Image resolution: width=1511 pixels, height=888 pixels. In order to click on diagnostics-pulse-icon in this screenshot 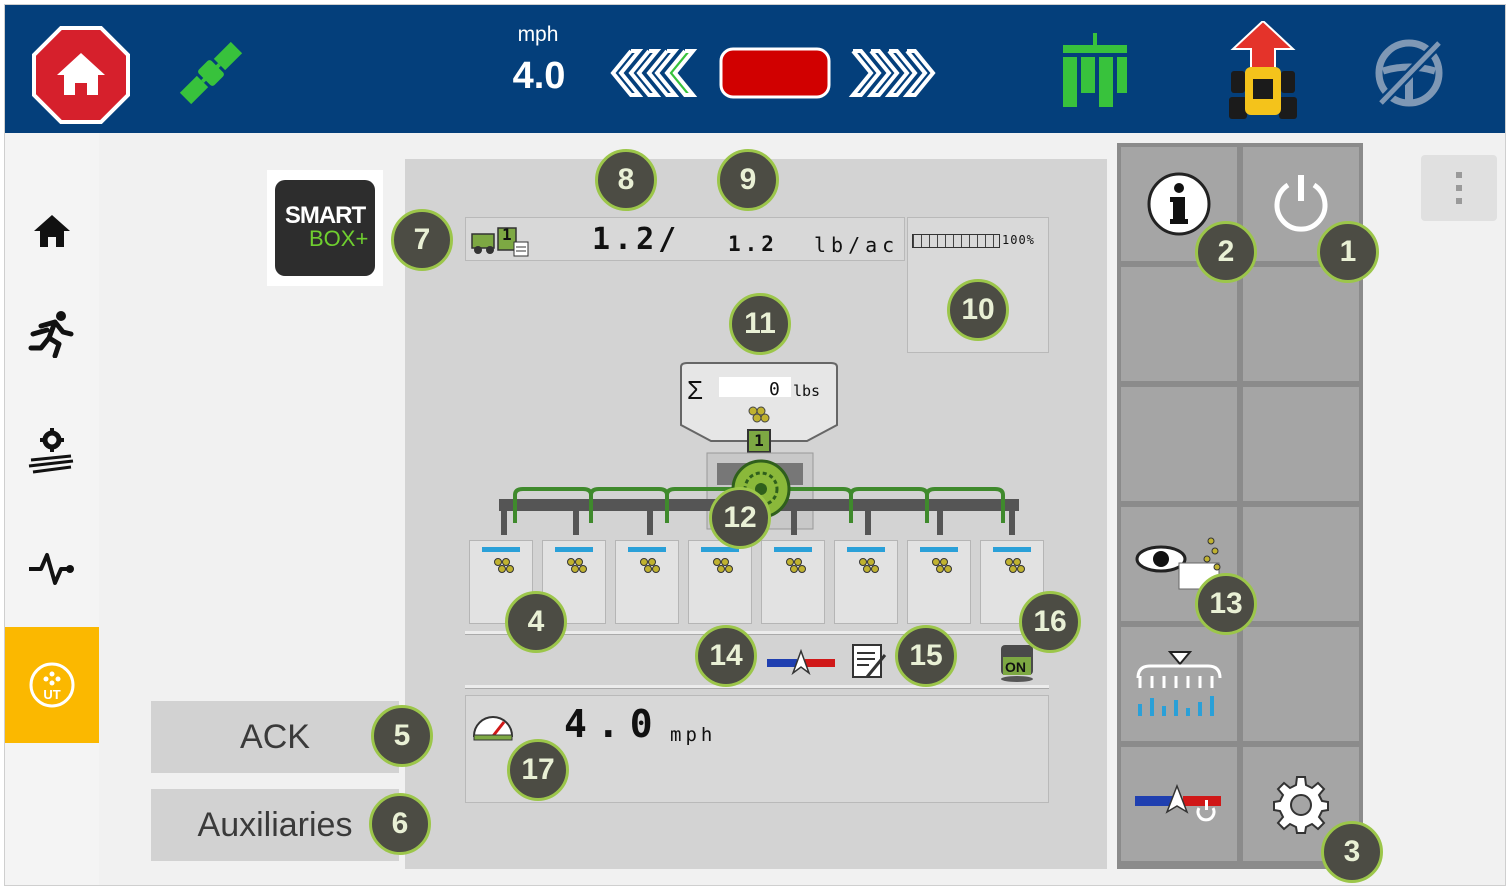, I will do `click(51, 569)`.